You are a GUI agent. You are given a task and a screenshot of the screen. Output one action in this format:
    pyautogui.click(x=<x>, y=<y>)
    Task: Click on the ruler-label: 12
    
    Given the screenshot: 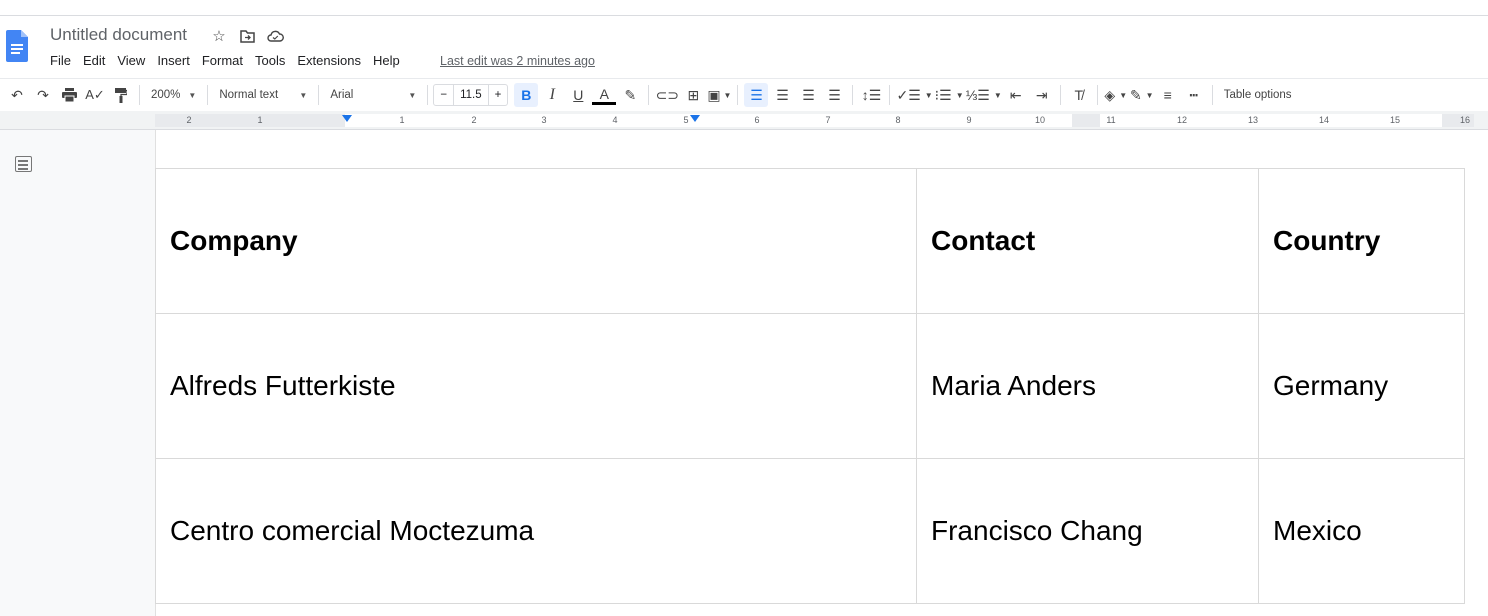 What is the action you would take?
    pyautogui.click(x=1182, y=120)
    